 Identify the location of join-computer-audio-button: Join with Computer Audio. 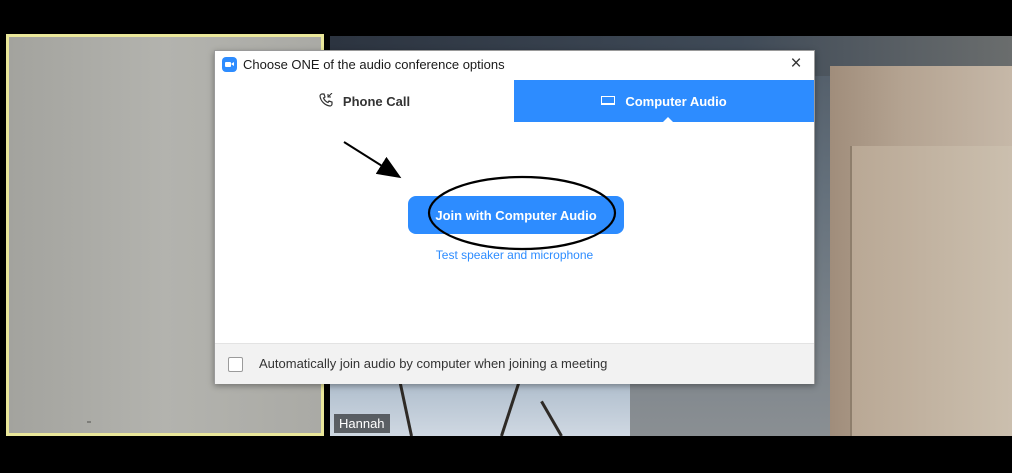
(516, 215).